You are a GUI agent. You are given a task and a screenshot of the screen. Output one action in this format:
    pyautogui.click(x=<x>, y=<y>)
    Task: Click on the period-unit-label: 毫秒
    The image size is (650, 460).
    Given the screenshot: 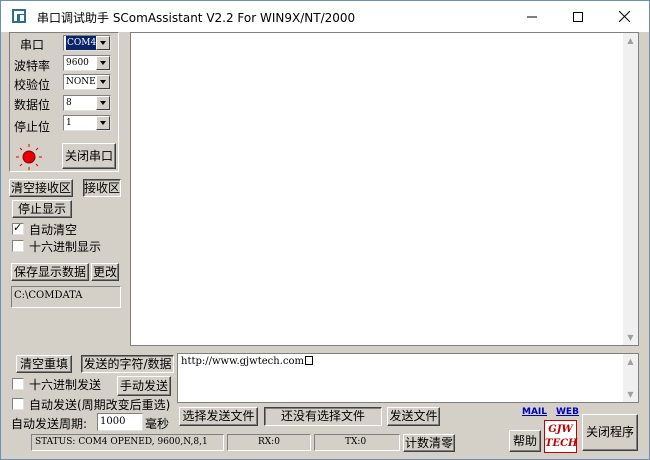 What is the action you would take?
    pyautogui.click(x=157, y=424)
    